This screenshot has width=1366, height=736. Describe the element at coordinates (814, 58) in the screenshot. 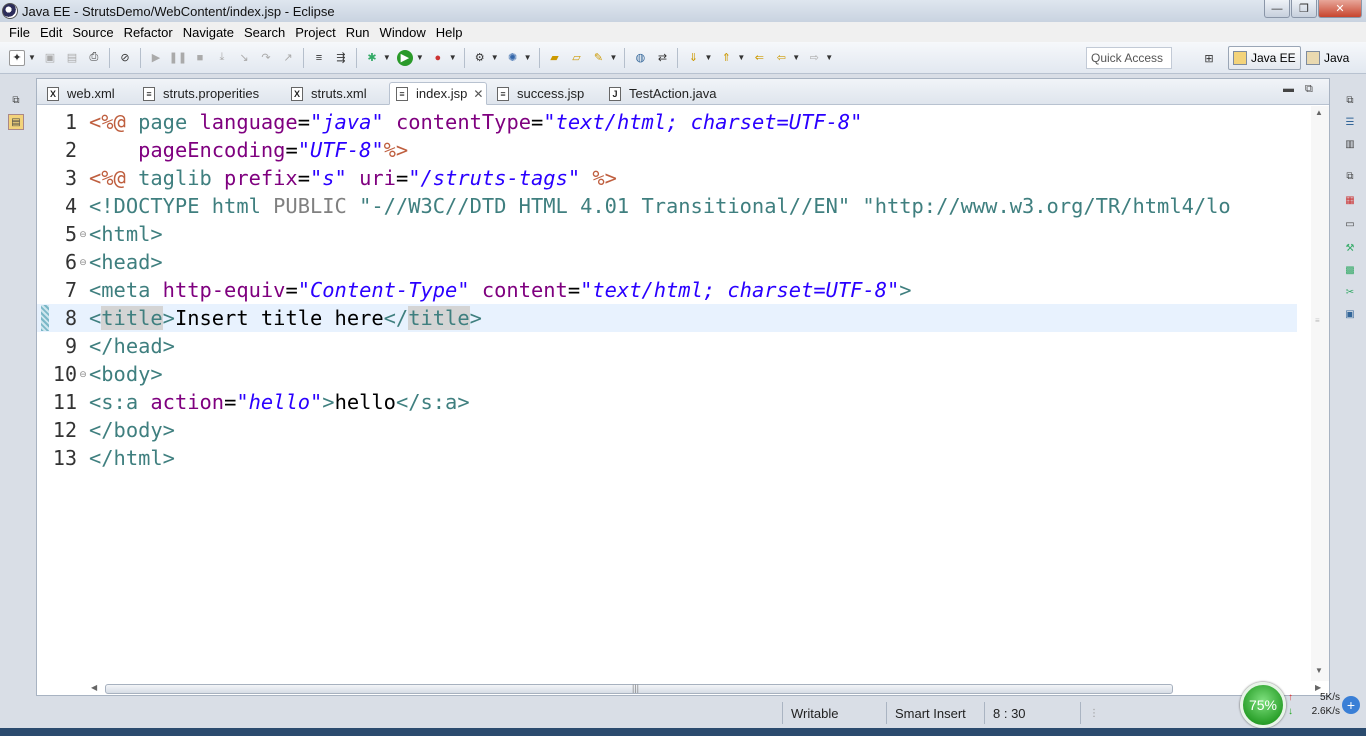

I see `forward-icon: ⇨` at that location.